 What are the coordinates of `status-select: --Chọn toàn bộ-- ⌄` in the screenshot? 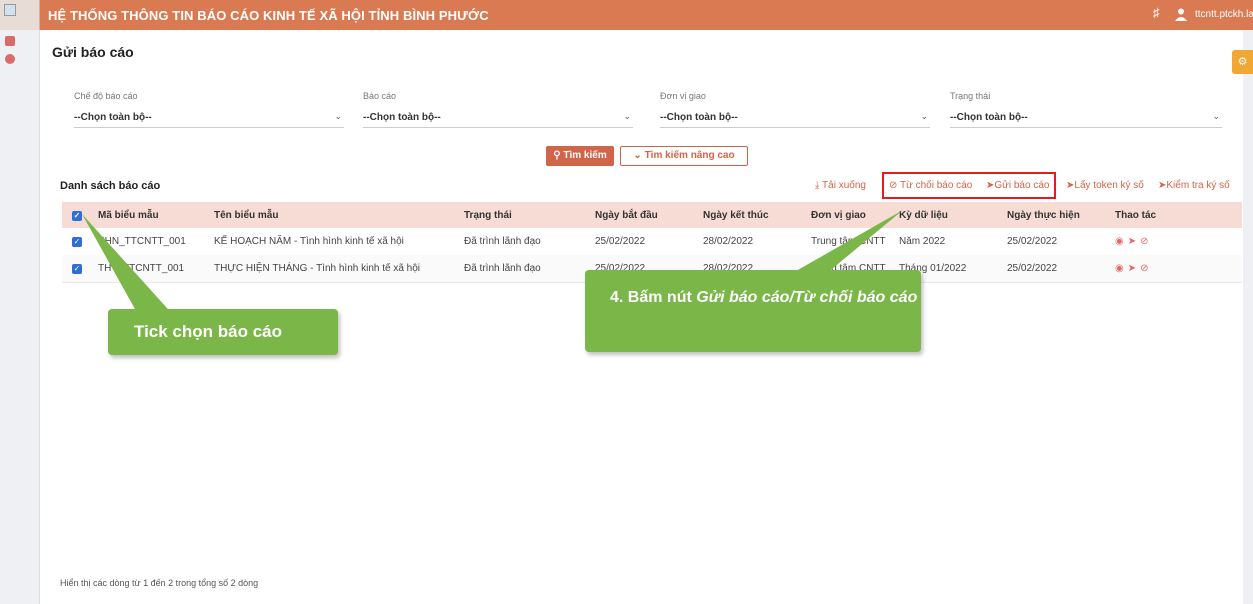 It's located at (1086, 119).